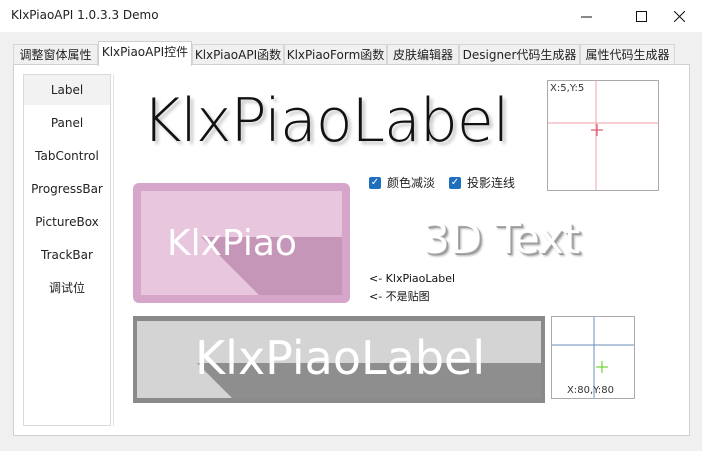 This screenshot has height=451, width=702. Describe the element at coordinates (325, 121) in the screenshot. I see `big-label-demo: KlxPiaoLabel` at that location.